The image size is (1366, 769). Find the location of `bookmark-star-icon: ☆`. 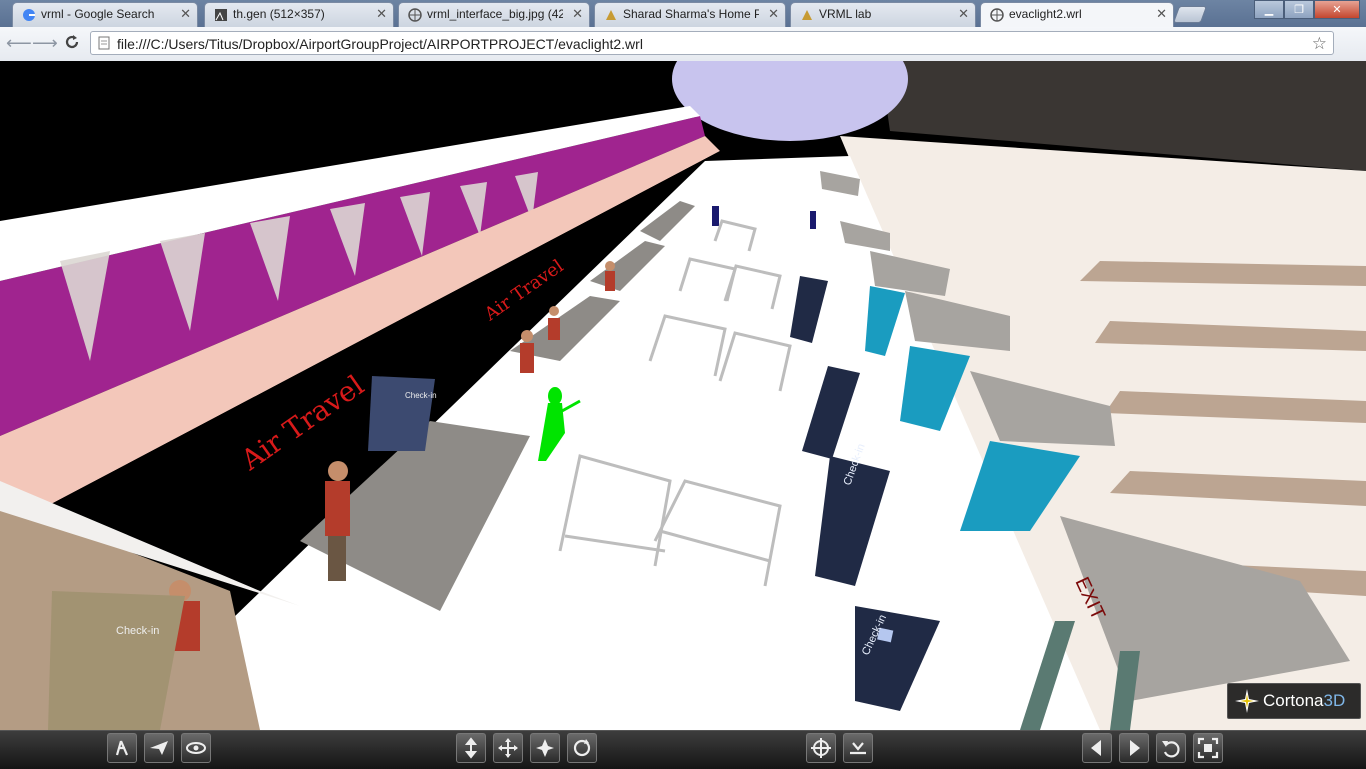

bookmark-star-icon: ☆ is located at coordinates (1319, 44).